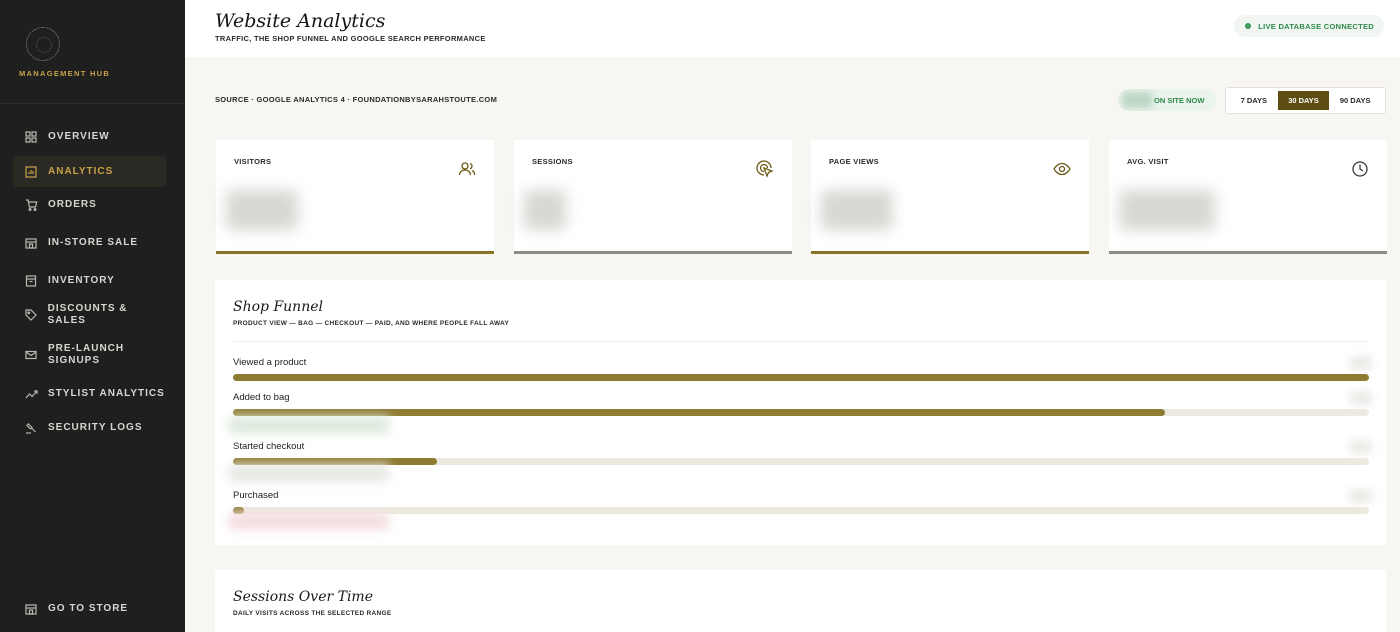 The image size is (1400, 632). What do you see at coordinates (765, 169) in the screenshot?
I see `cursor-click-icon` at bounding box center [765, 169].